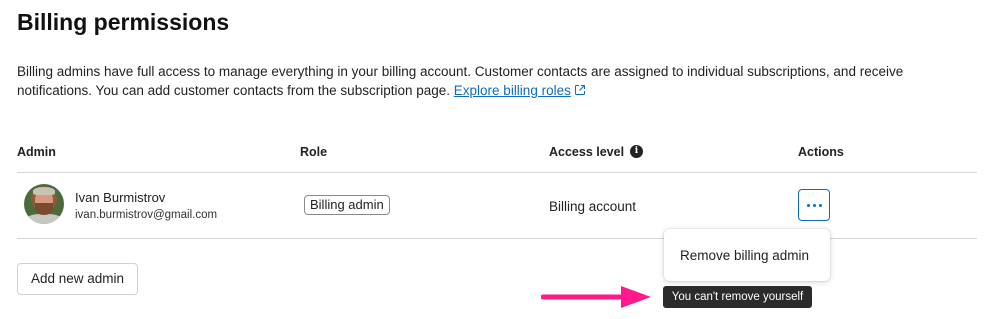  What do you see at coordinates (123, 22) in the screenshot?
I see `page-title: Billing permissions` at bounding box center [123, 22].